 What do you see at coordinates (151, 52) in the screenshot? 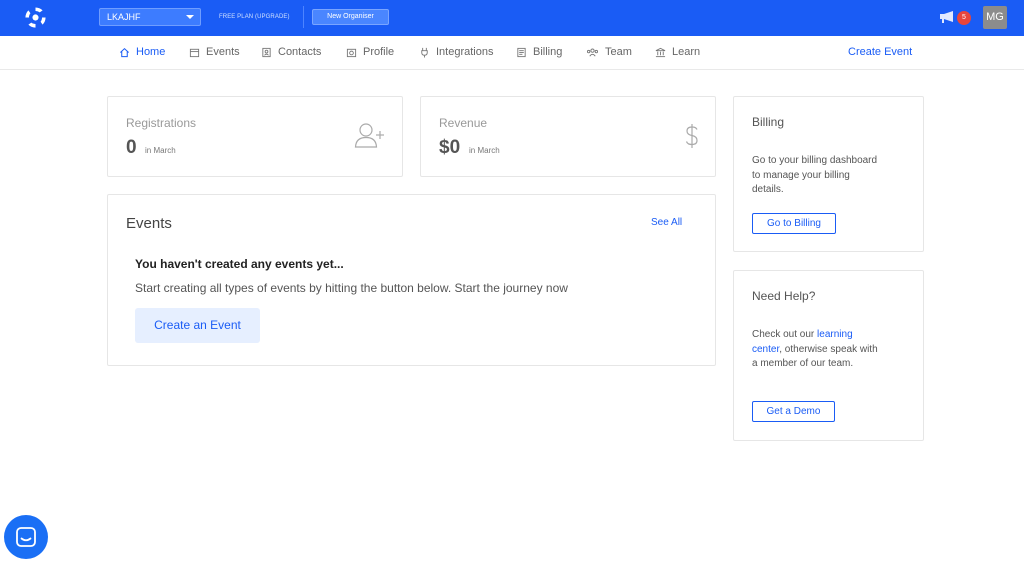
I see `nav-label: Home` at bounding box center [151, 52].